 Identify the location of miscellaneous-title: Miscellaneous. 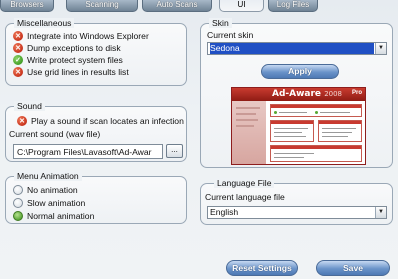
(44, 23).